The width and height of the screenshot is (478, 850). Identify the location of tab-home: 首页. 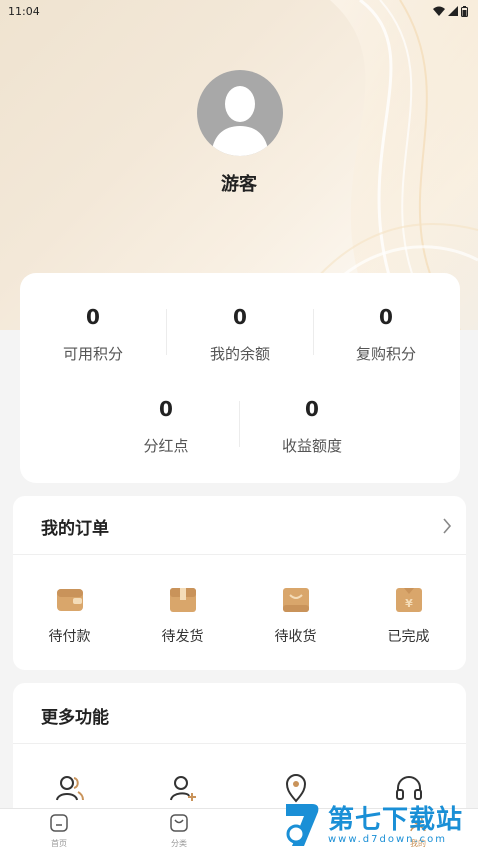
(59, 831).